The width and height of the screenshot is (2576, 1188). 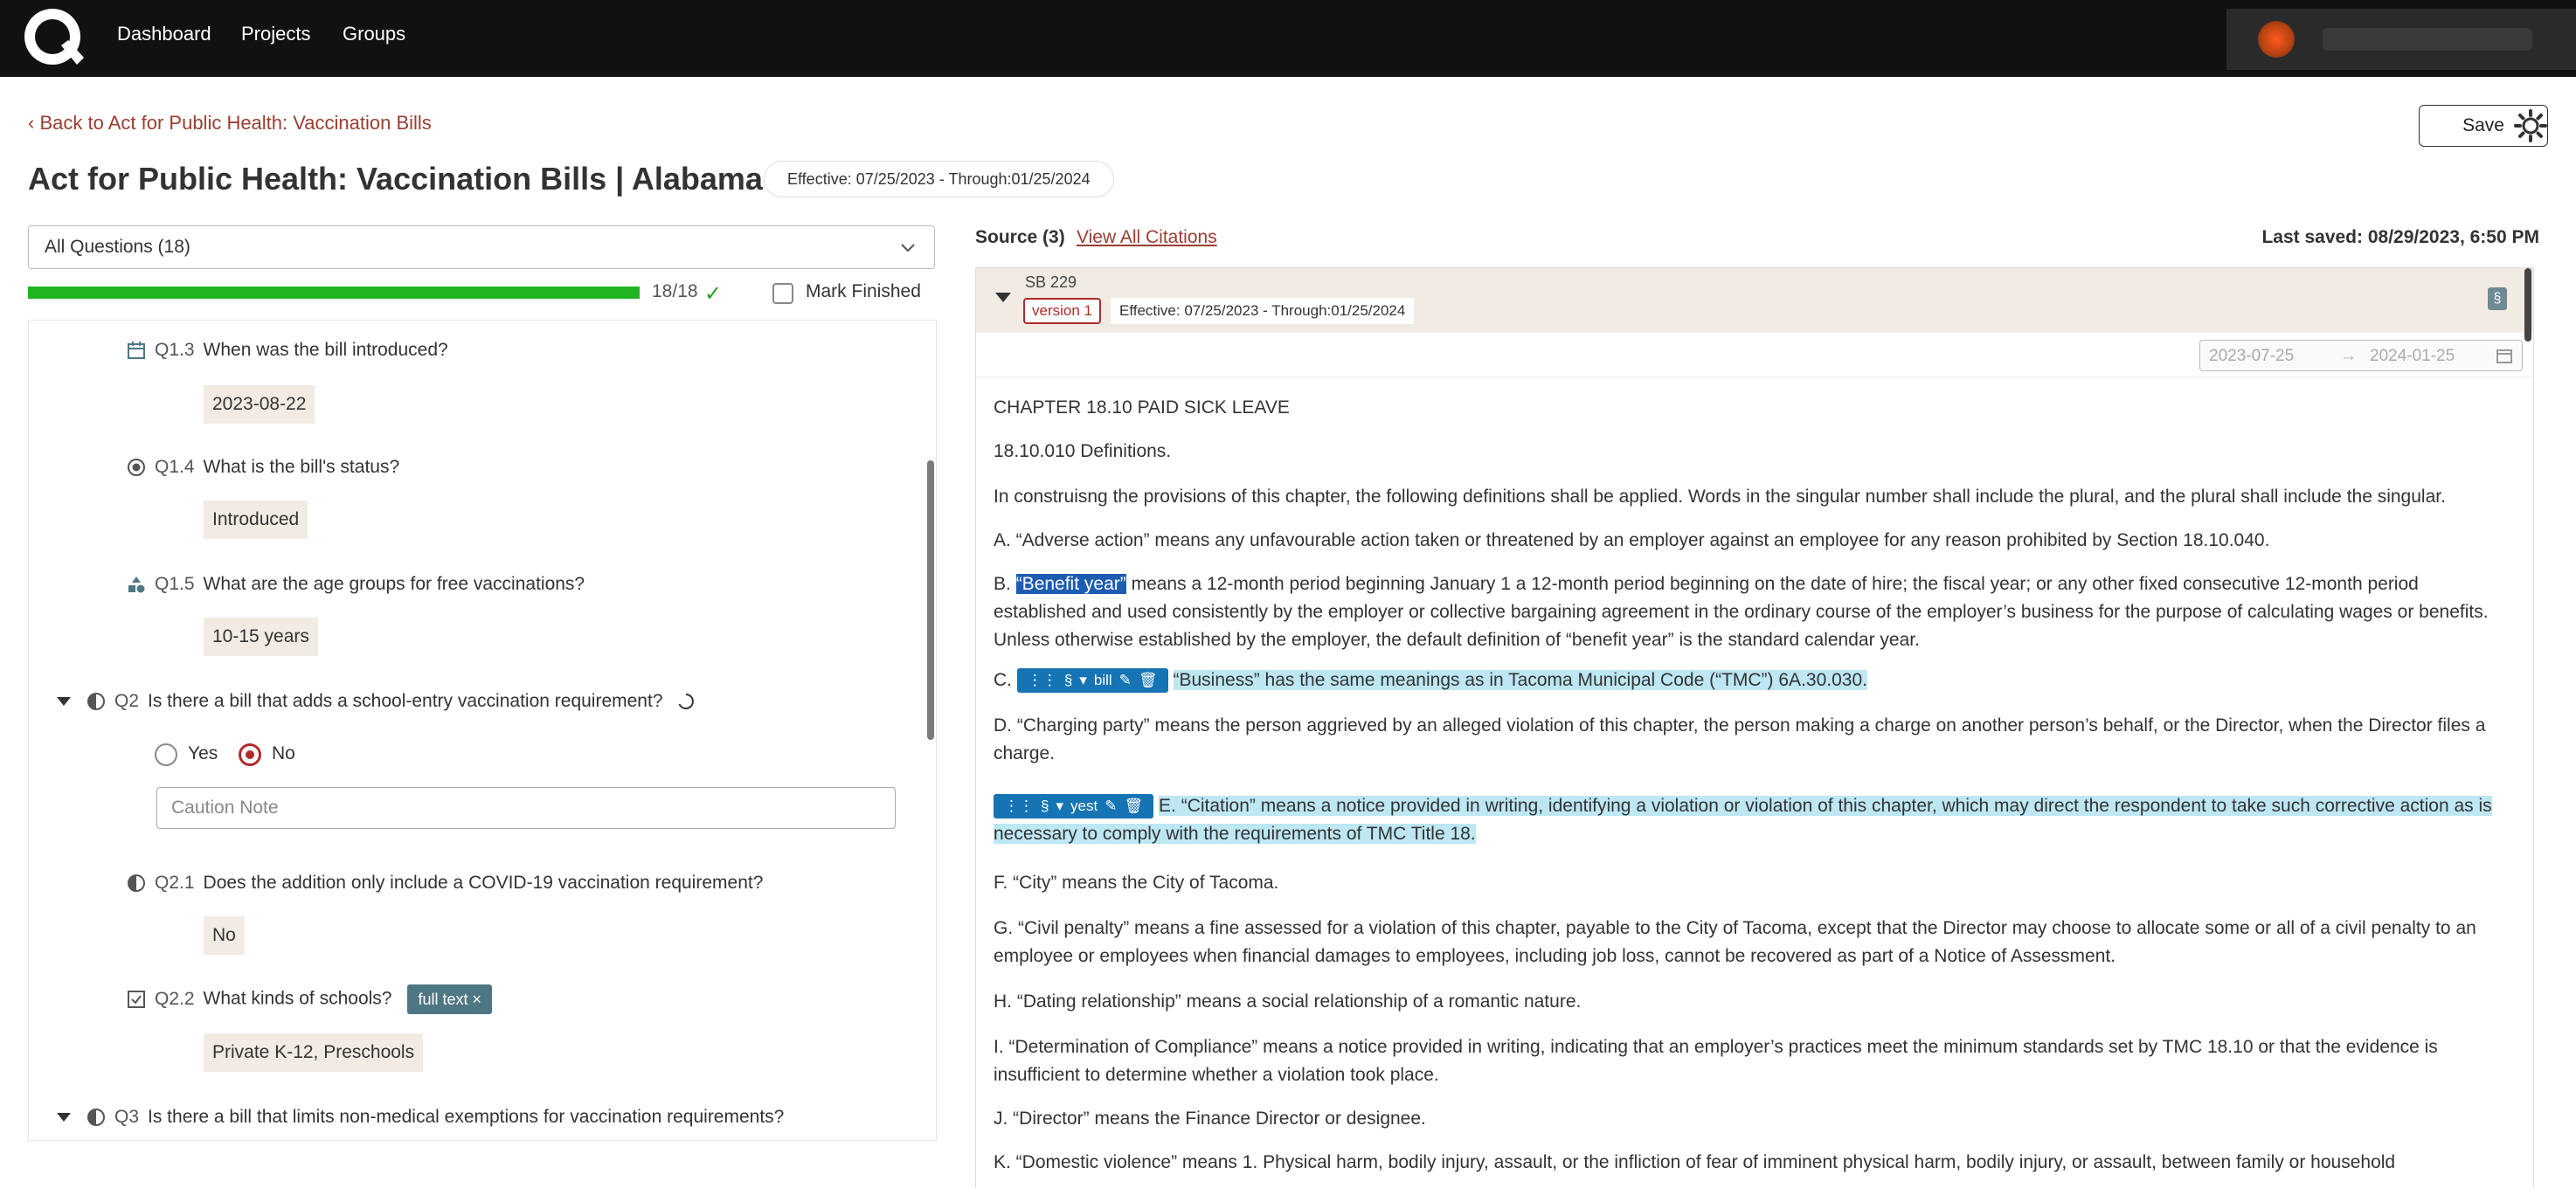 What do you see at coordinates (675, 291) in the screenshot?
I see `progress-count: 18/18` at bounding box center [675, 291].